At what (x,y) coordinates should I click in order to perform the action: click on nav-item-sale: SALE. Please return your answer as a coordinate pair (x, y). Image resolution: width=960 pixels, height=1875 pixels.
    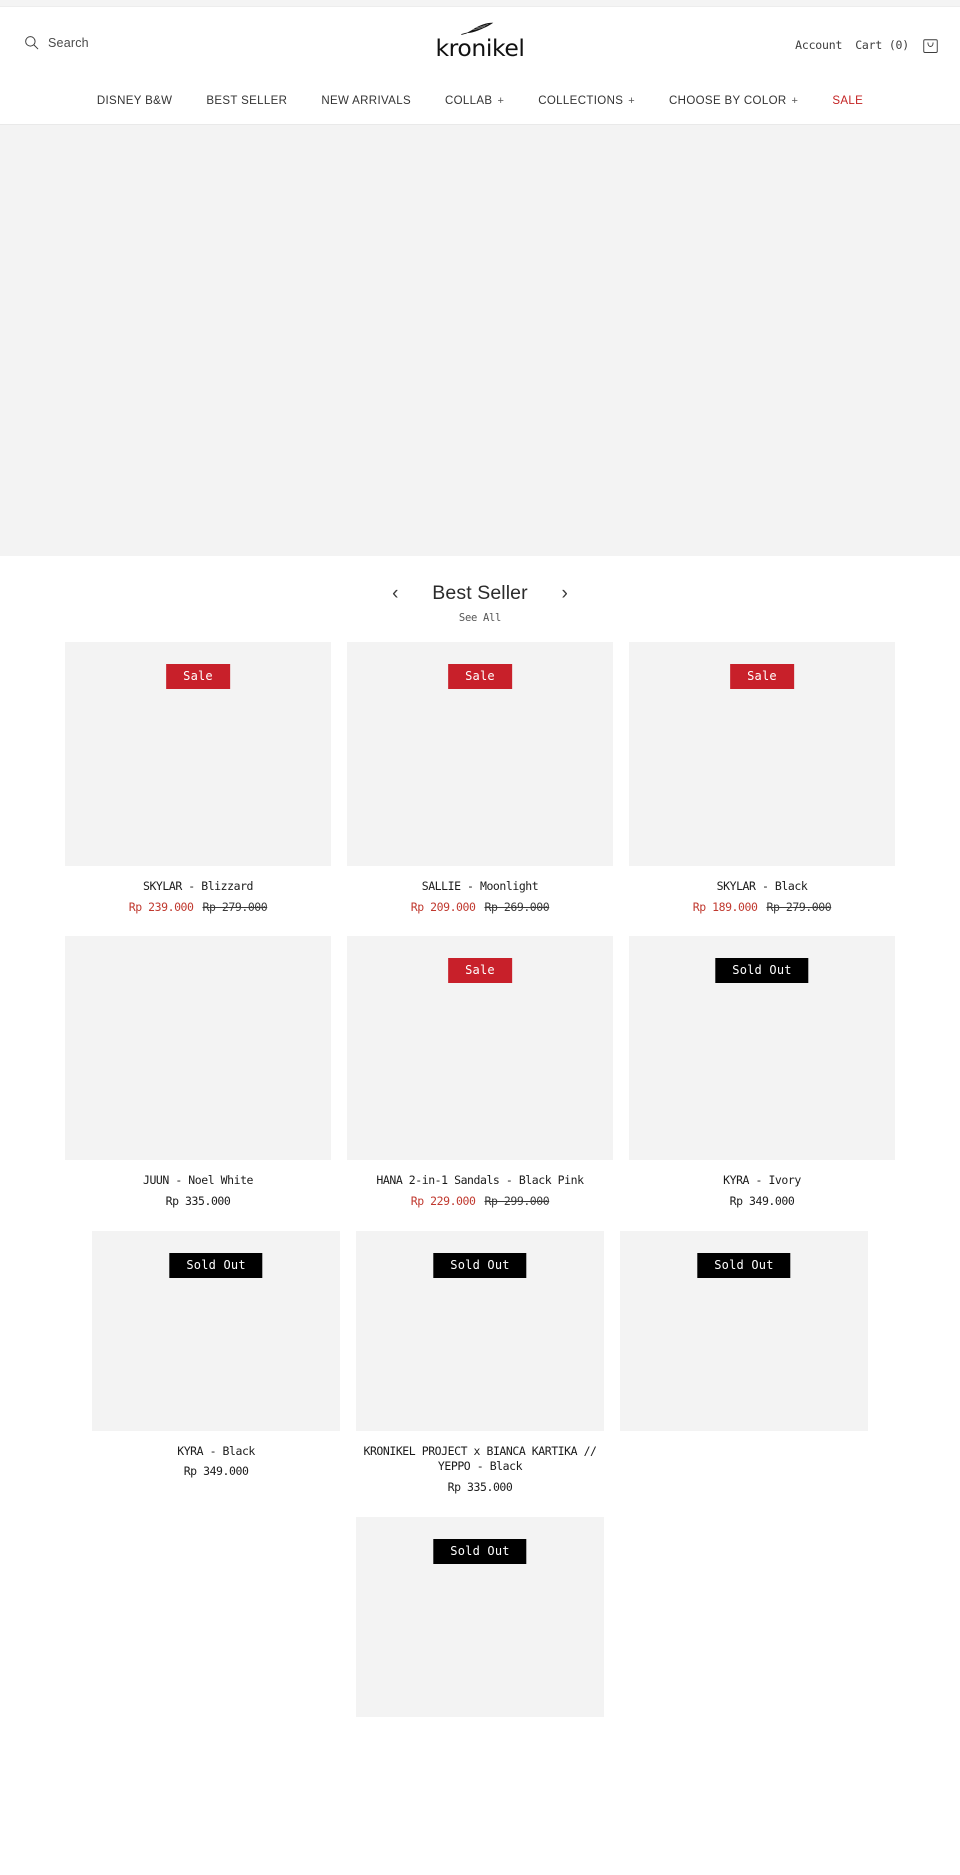
    Looking at the image, I should click on (847, 101).